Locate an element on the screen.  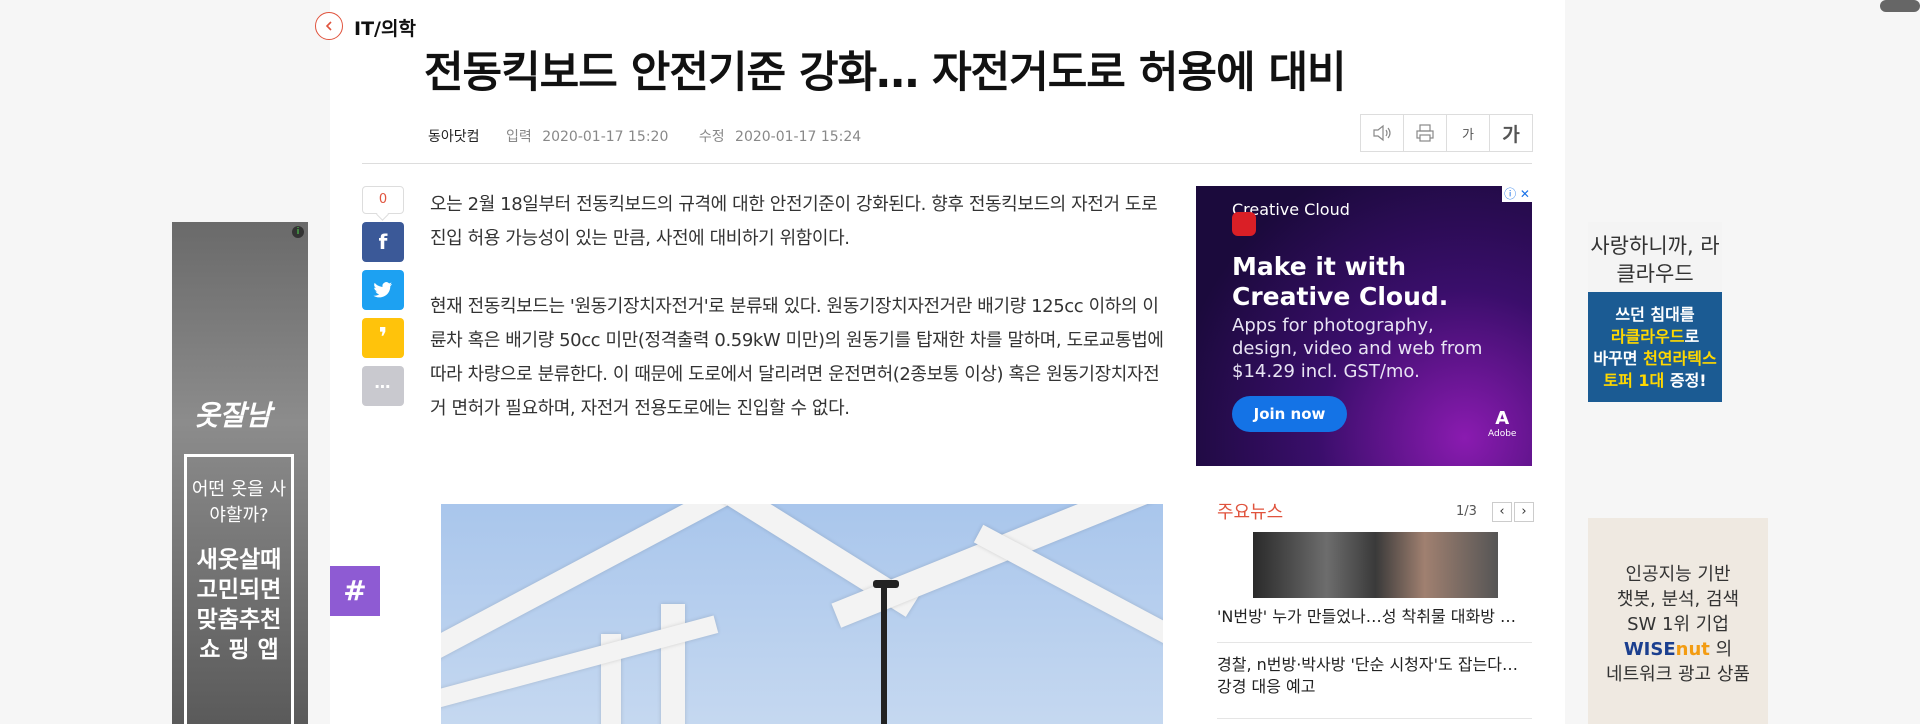
header-divider is located at coordinates (947, 163).